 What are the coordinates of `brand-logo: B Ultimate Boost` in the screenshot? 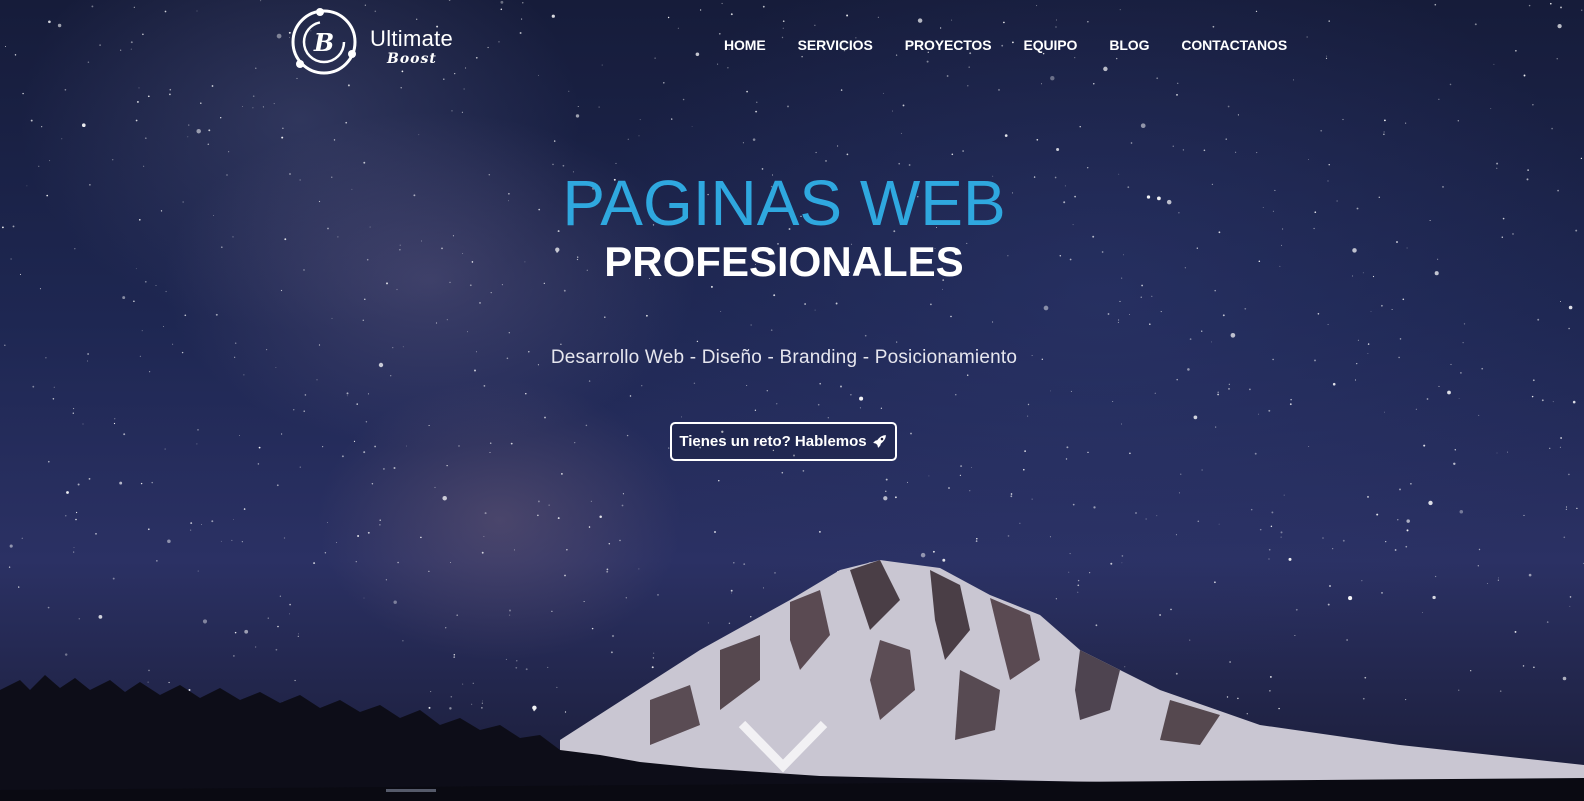 It's located at (380, 42).